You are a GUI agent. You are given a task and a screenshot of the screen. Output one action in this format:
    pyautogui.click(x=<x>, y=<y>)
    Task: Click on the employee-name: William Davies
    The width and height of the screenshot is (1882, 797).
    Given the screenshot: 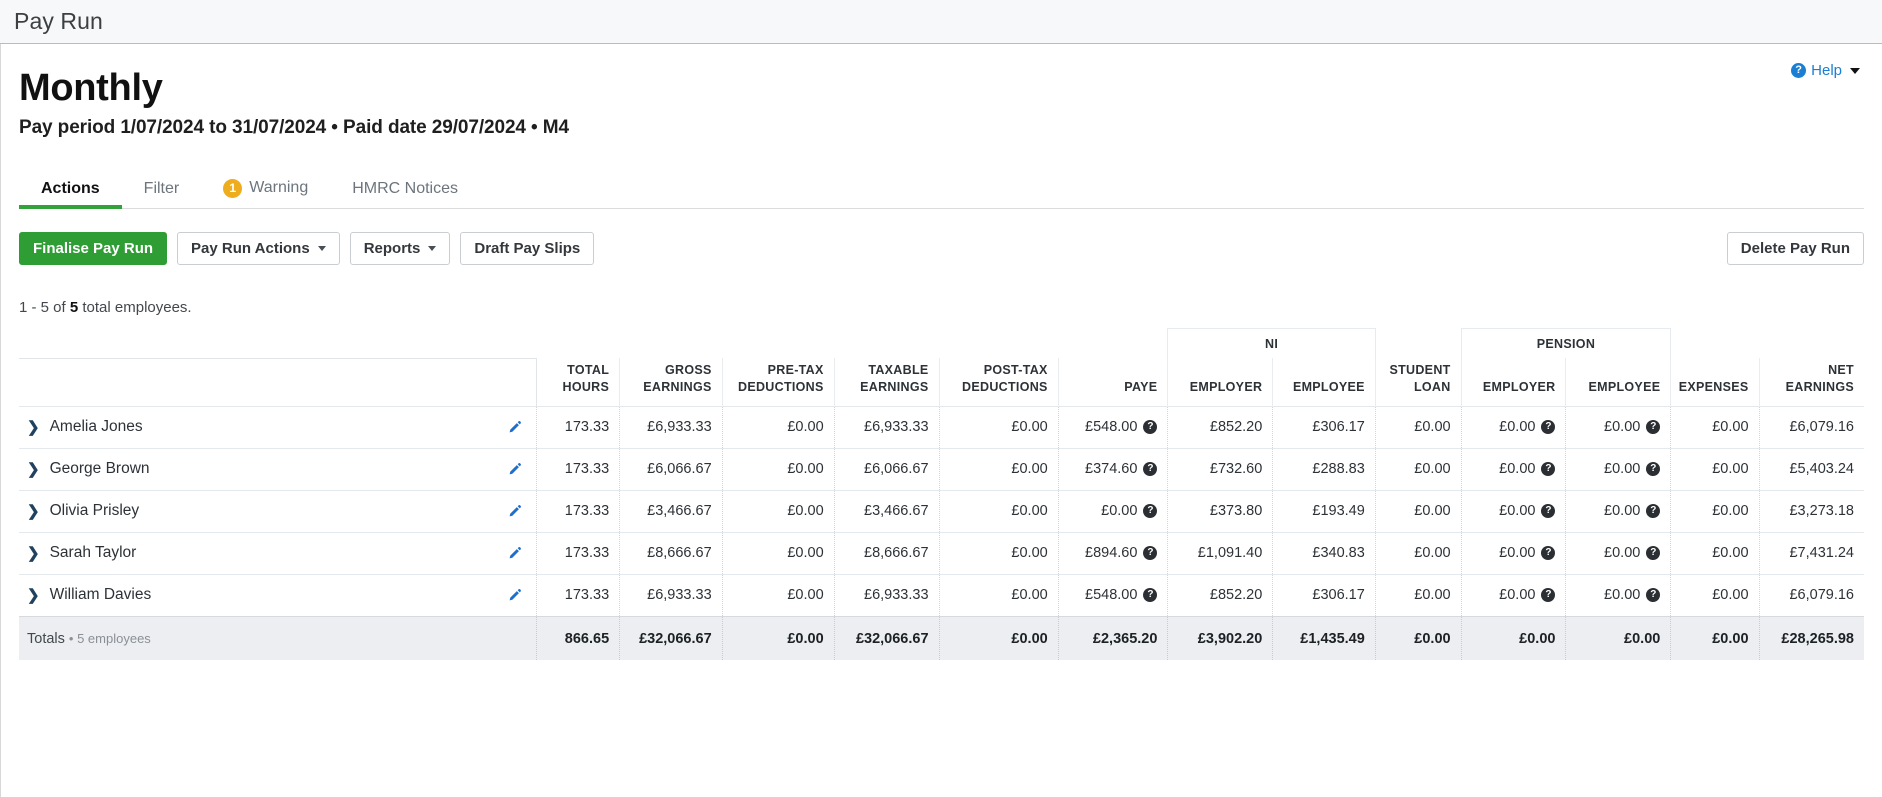 What is the action you would take?
    pyautogui.click(x=100, y=595)
    